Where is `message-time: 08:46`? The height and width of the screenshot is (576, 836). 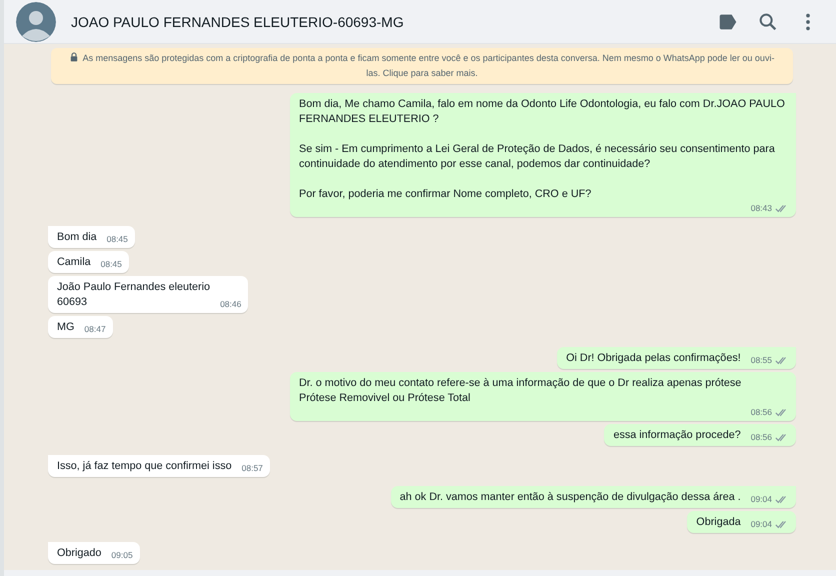 message-time: 08:46 is located at coordinates (231, 304).